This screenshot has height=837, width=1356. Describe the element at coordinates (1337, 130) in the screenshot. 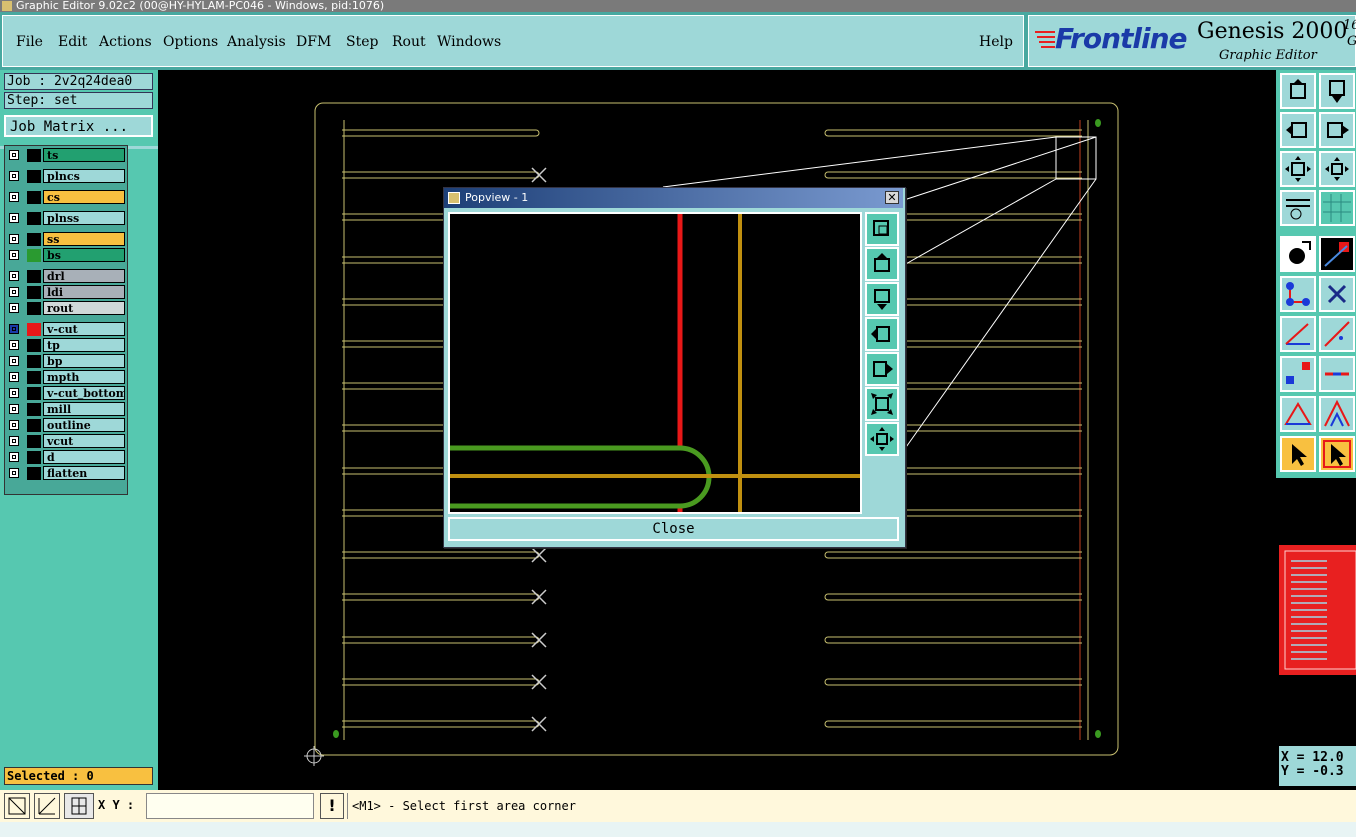

I see `pan-right-button` at that location.